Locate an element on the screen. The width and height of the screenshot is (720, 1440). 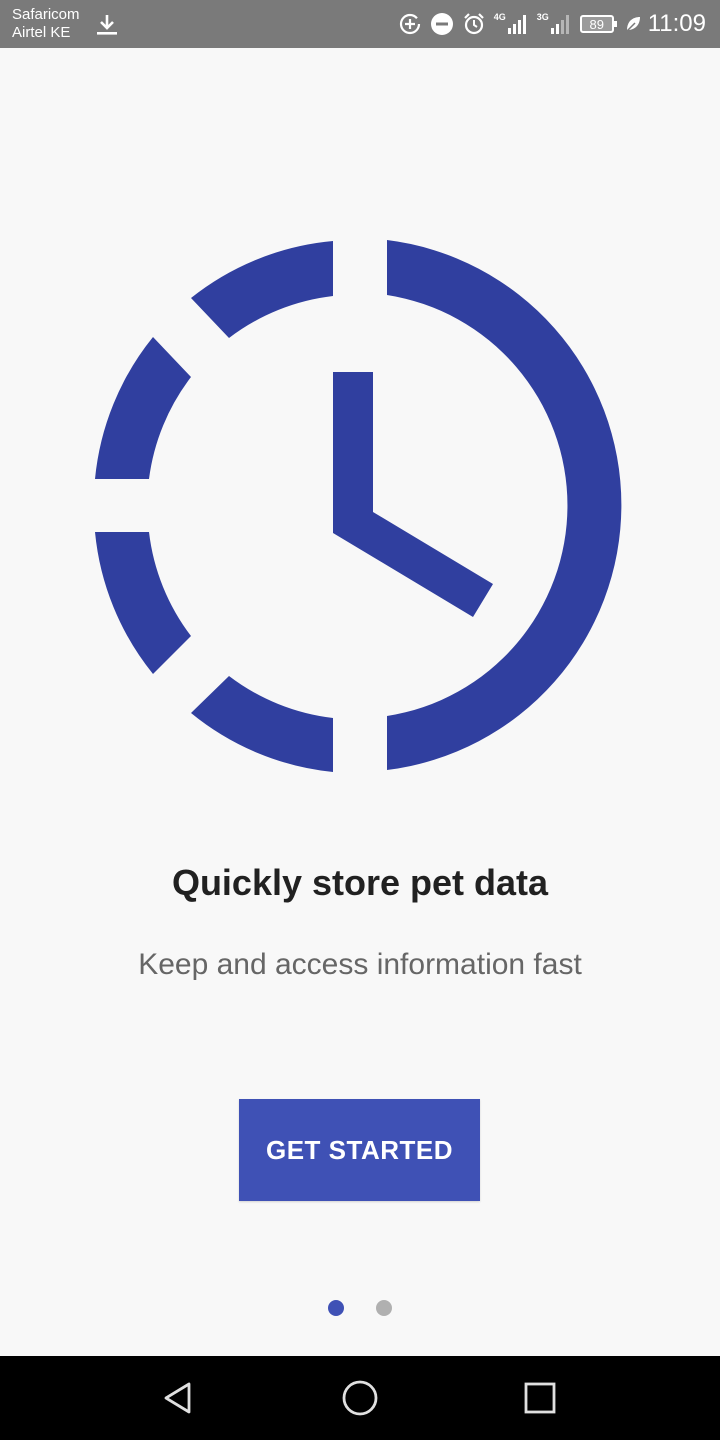
recents-icon is located at coordinates (540, 1398).